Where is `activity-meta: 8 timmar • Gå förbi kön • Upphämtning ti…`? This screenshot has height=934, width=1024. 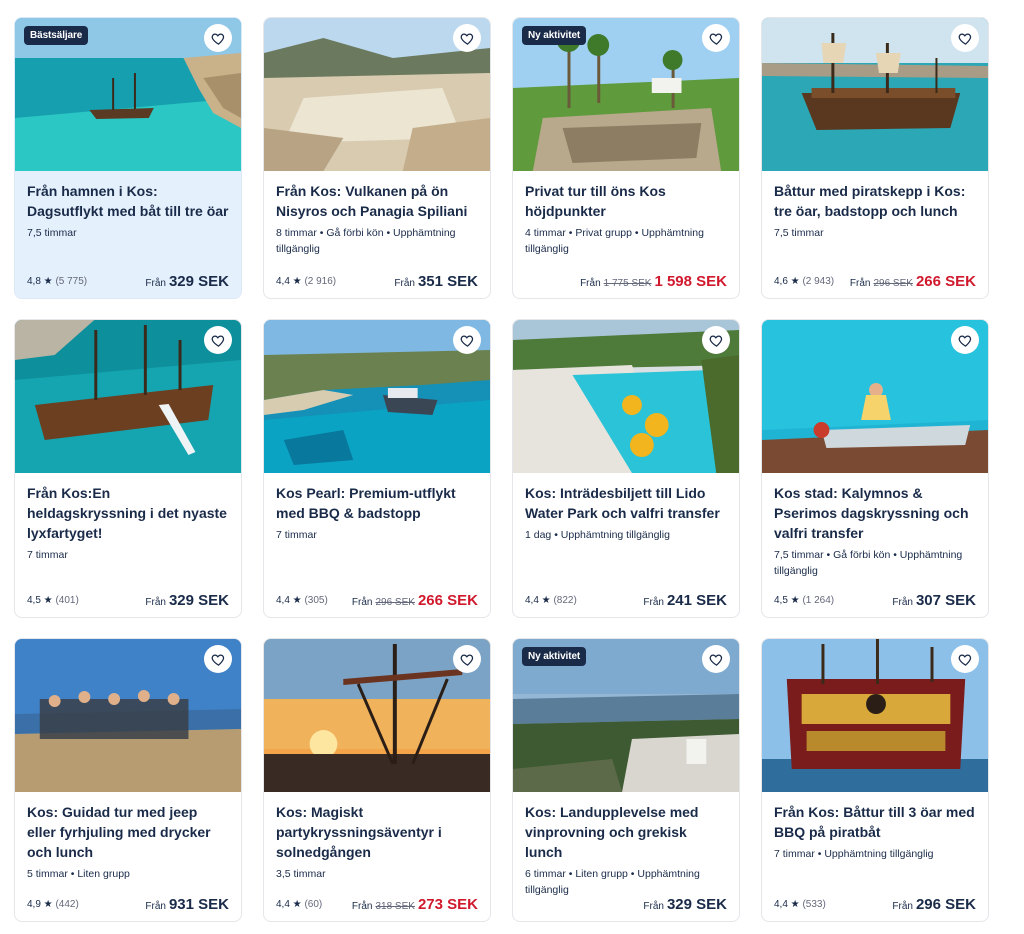 activity-meta: 8 timmar • Gå förbi kön • Upphämtning ti… is located at coordinates (366, 241).